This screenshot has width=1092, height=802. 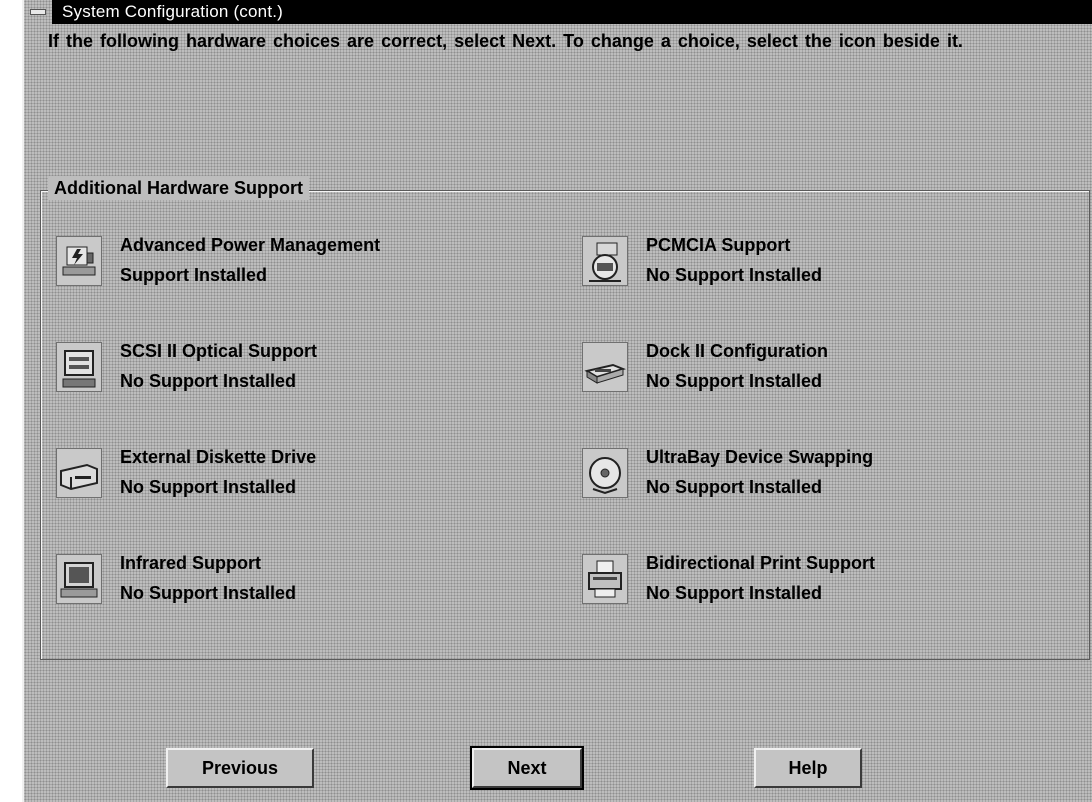 I want to click on item-name: SCSI II Optical Support, so click(x=219, y=351).